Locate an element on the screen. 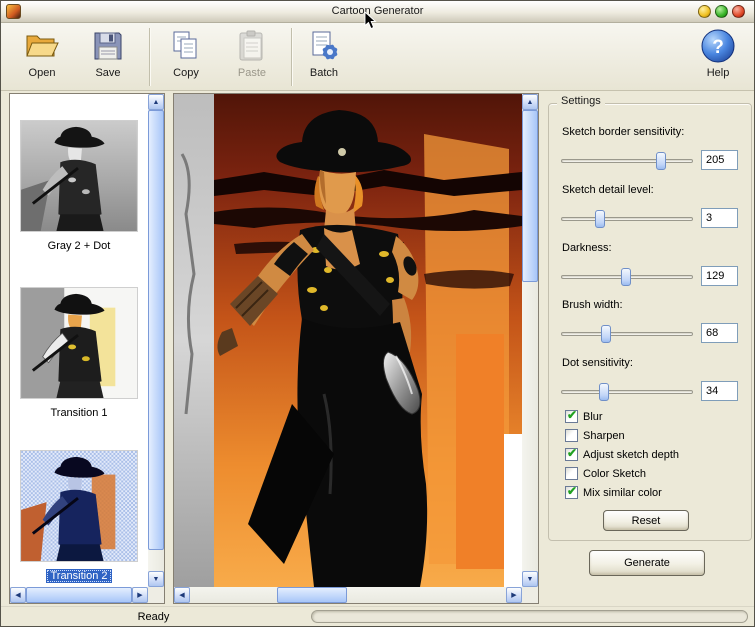 This screenshot has height=627, width=755. thumbnail-label: Transition 1 is located at coordinates (78, 413).